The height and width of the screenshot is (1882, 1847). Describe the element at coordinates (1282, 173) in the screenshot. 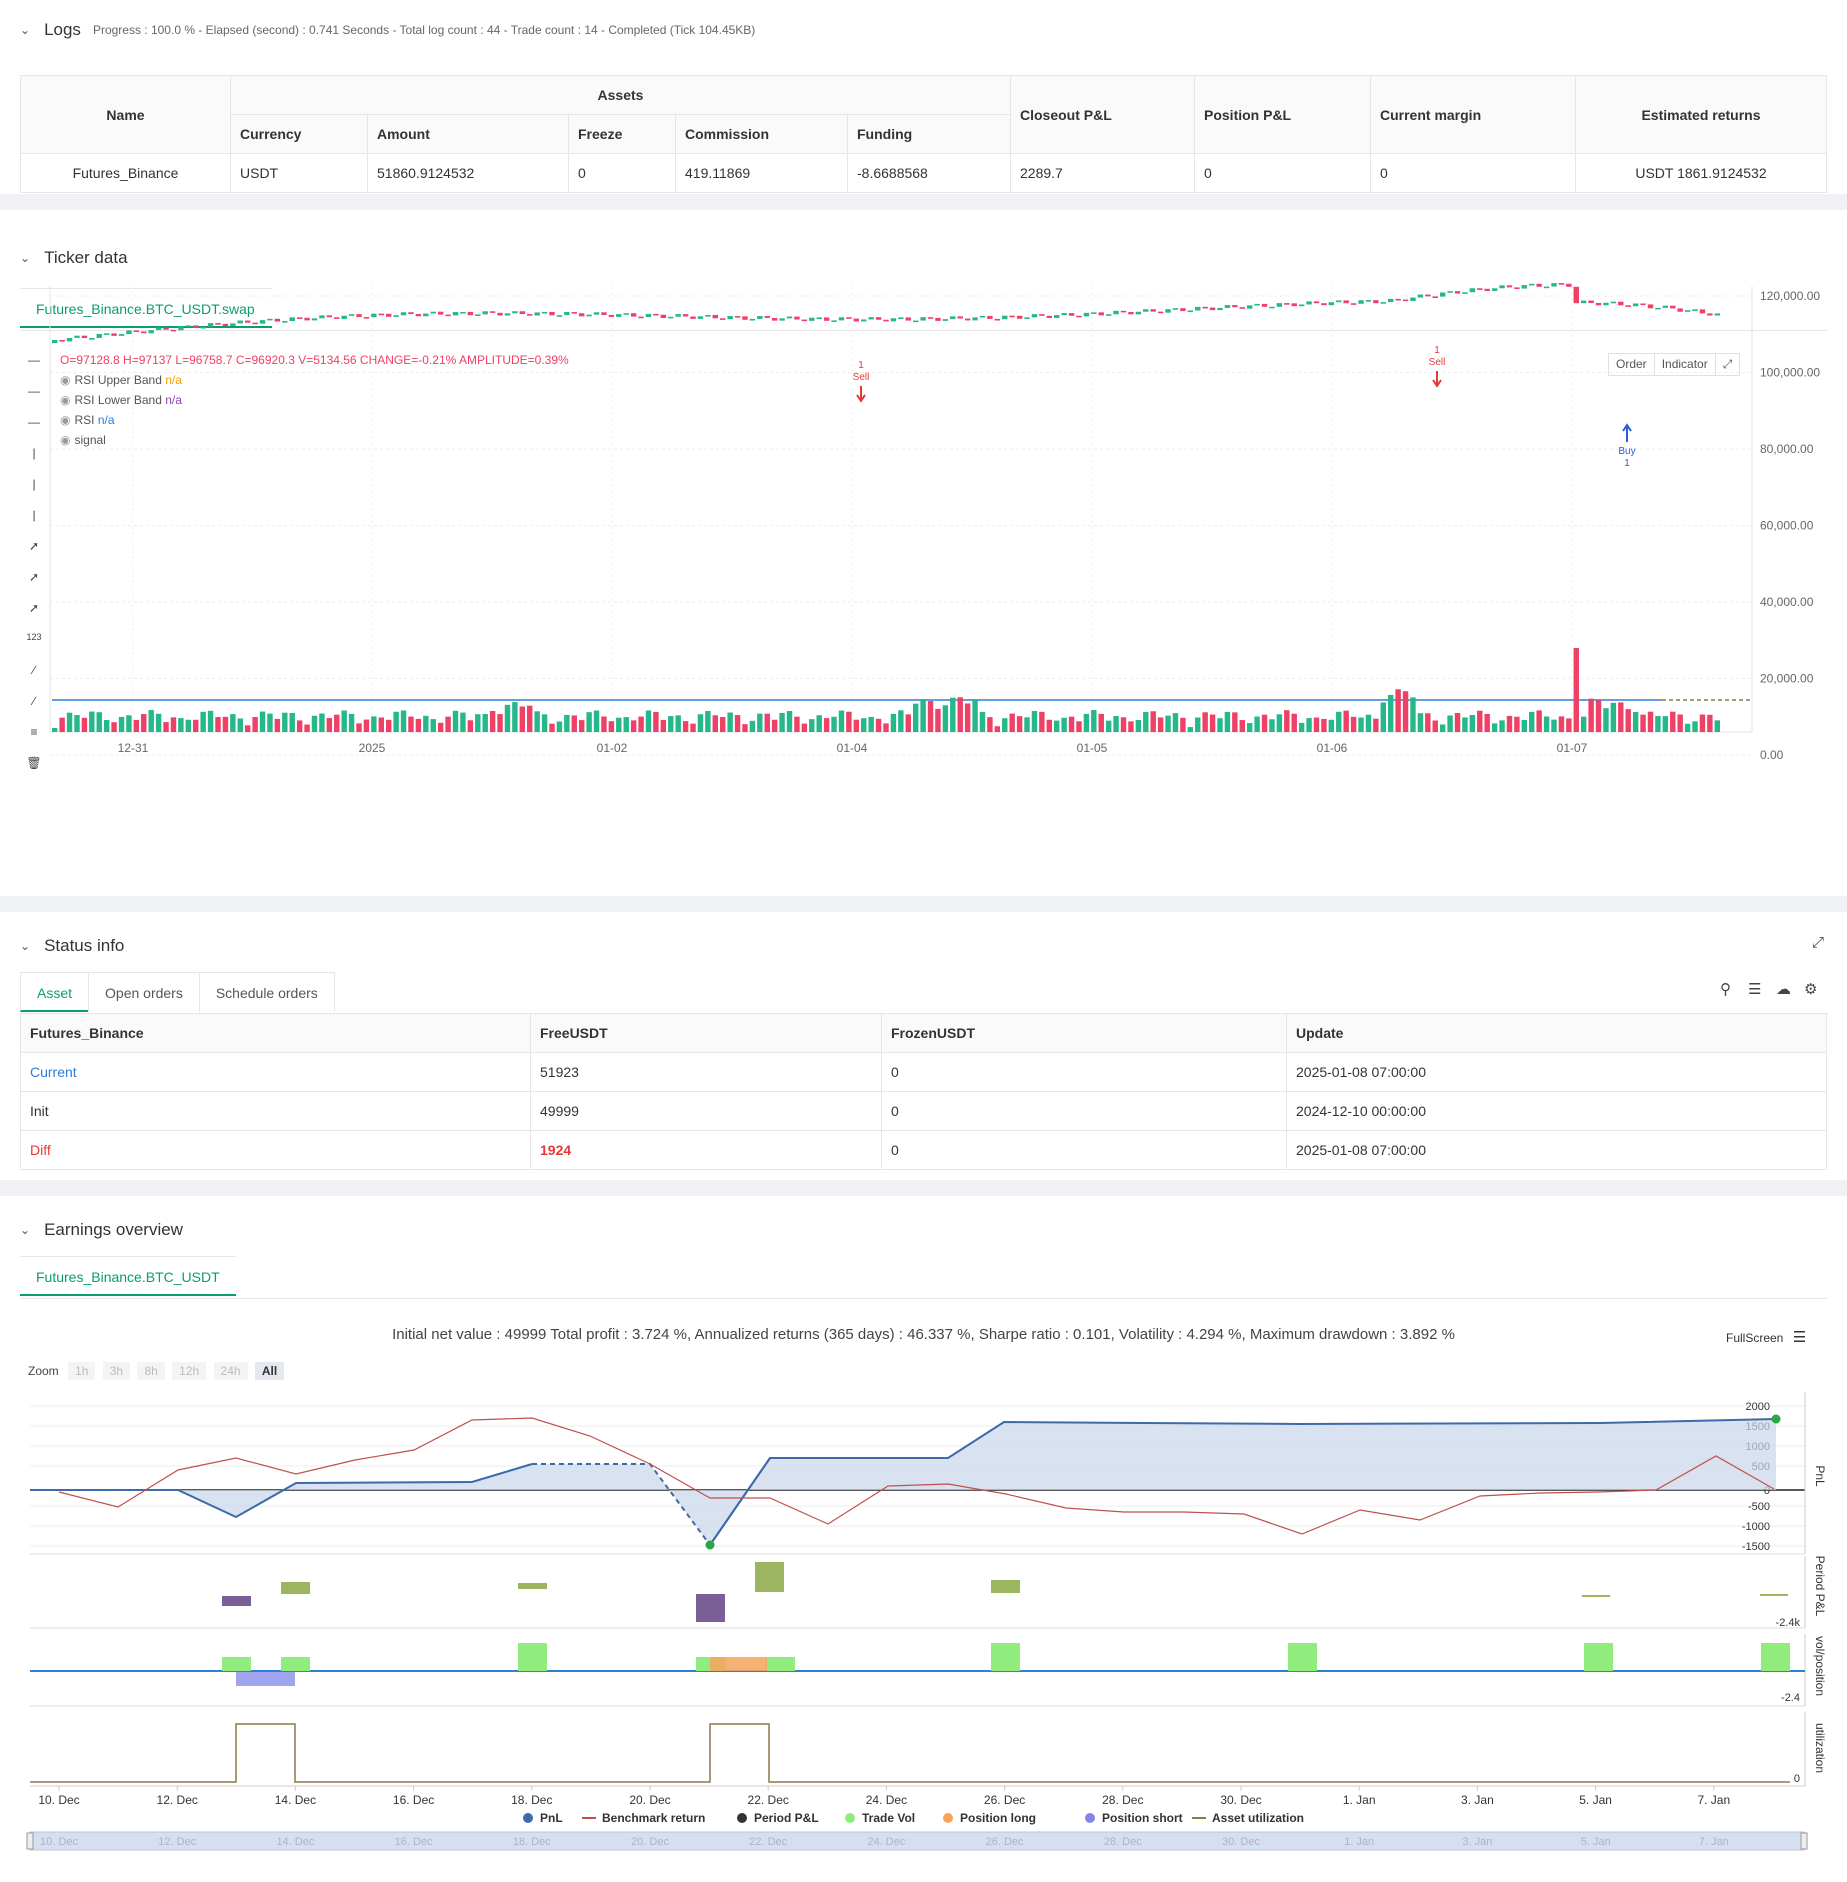

I see `cell-position: 0` at that location.